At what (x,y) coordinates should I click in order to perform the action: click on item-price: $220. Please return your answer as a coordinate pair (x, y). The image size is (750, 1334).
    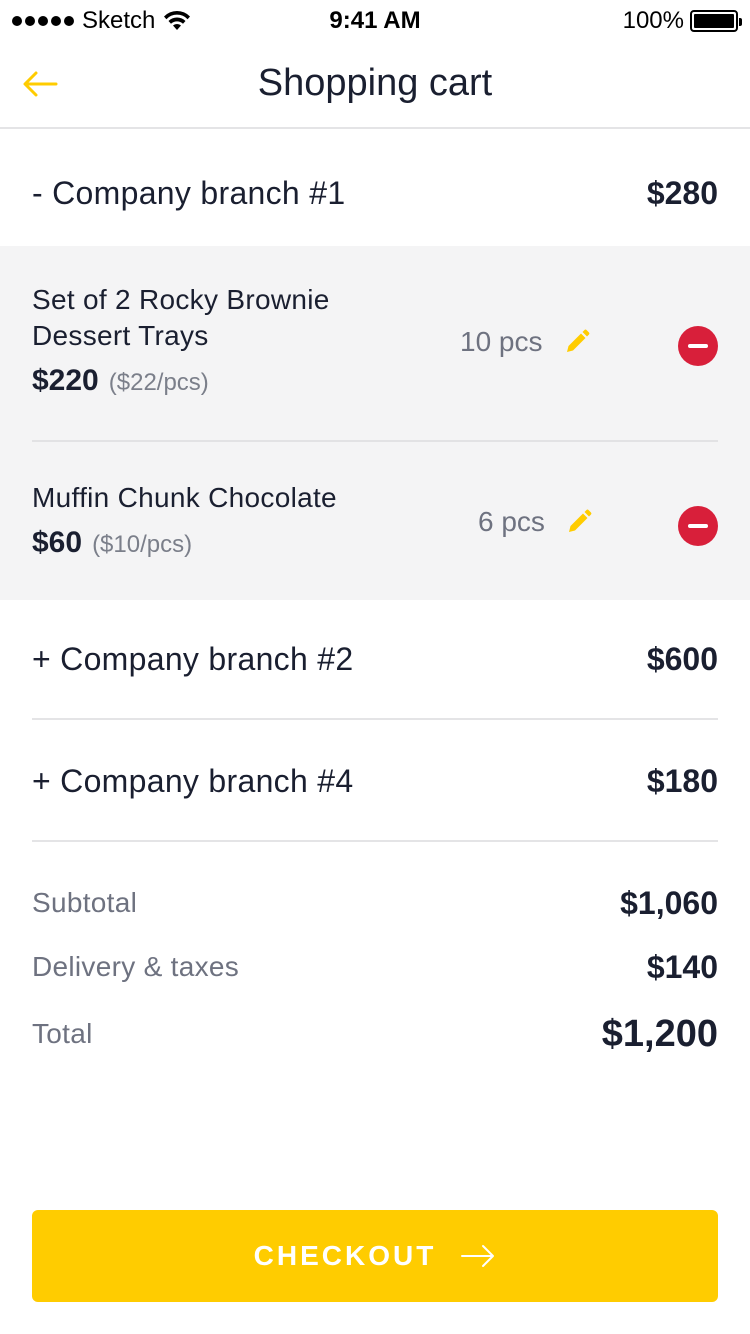
    Looking at the image, I should click on (65, 380).